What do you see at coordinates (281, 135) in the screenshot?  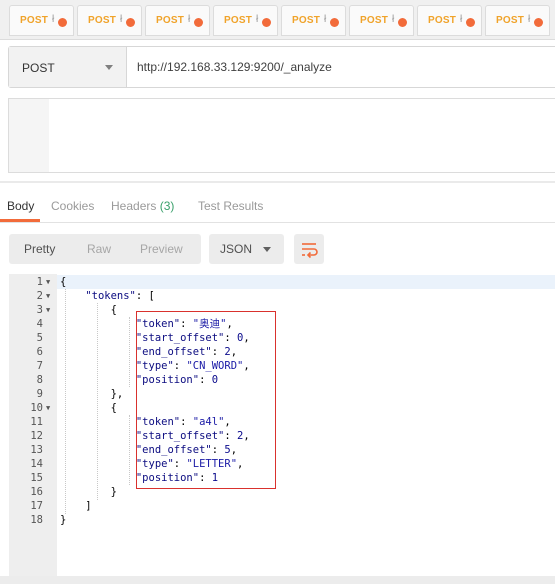 I see `request-body-editor` at bounding box center [281, 135].